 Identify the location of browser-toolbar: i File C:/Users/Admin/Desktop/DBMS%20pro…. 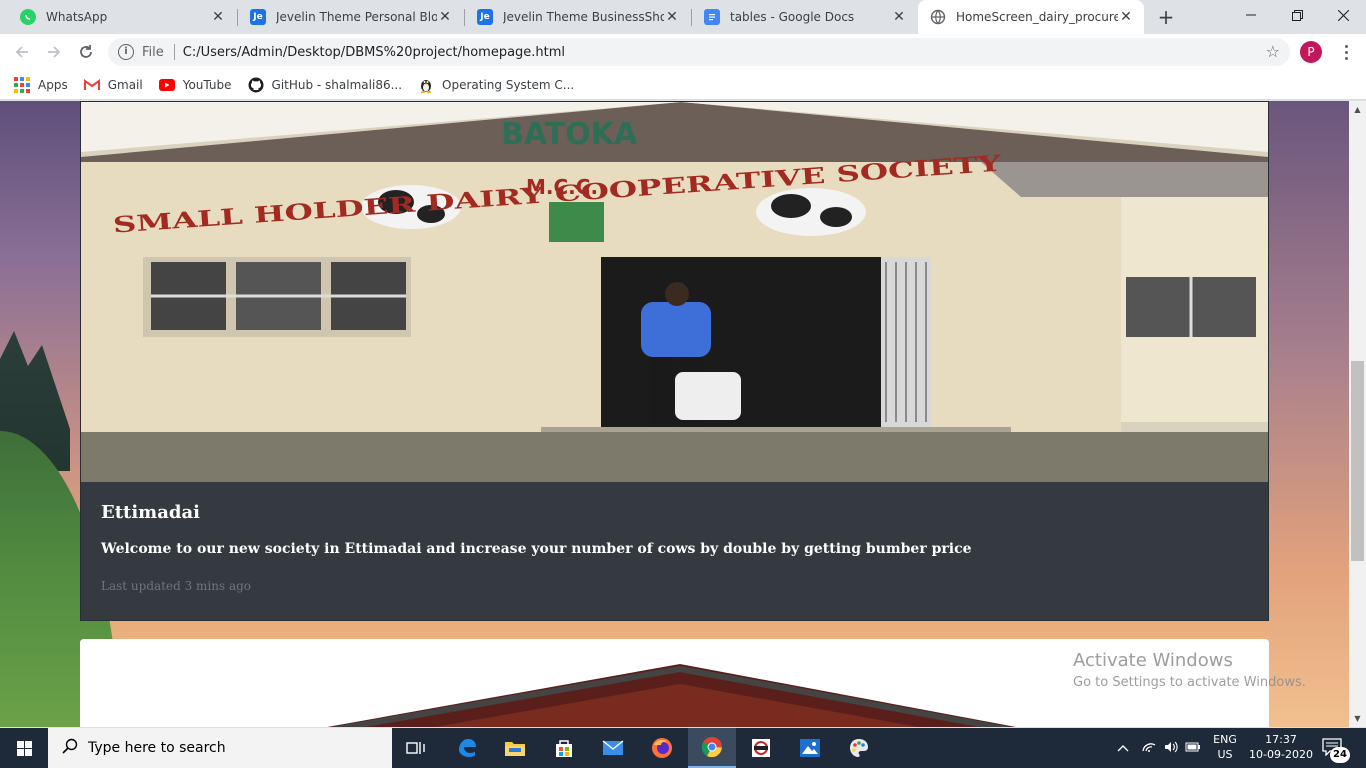
(683, 52).